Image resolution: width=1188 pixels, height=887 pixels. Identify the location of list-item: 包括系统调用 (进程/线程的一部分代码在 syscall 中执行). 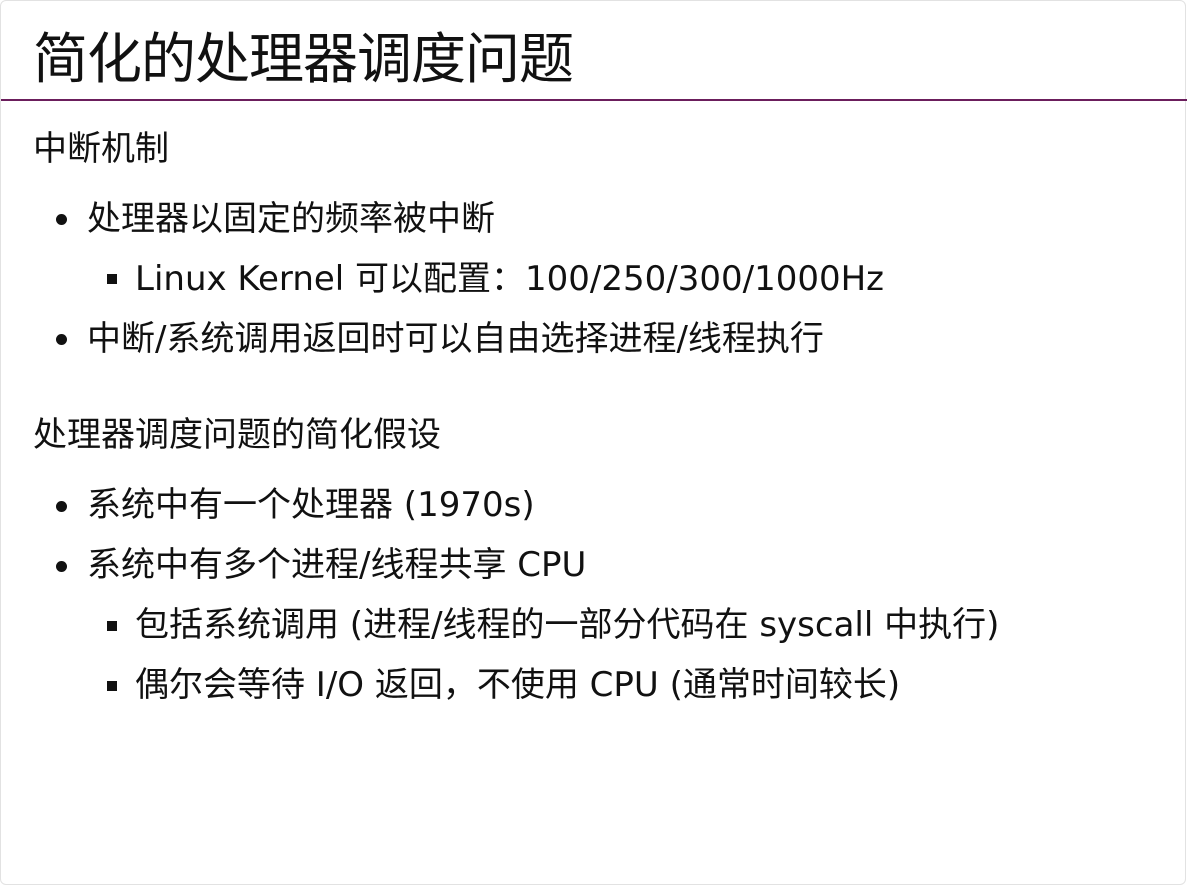
(567, 625).